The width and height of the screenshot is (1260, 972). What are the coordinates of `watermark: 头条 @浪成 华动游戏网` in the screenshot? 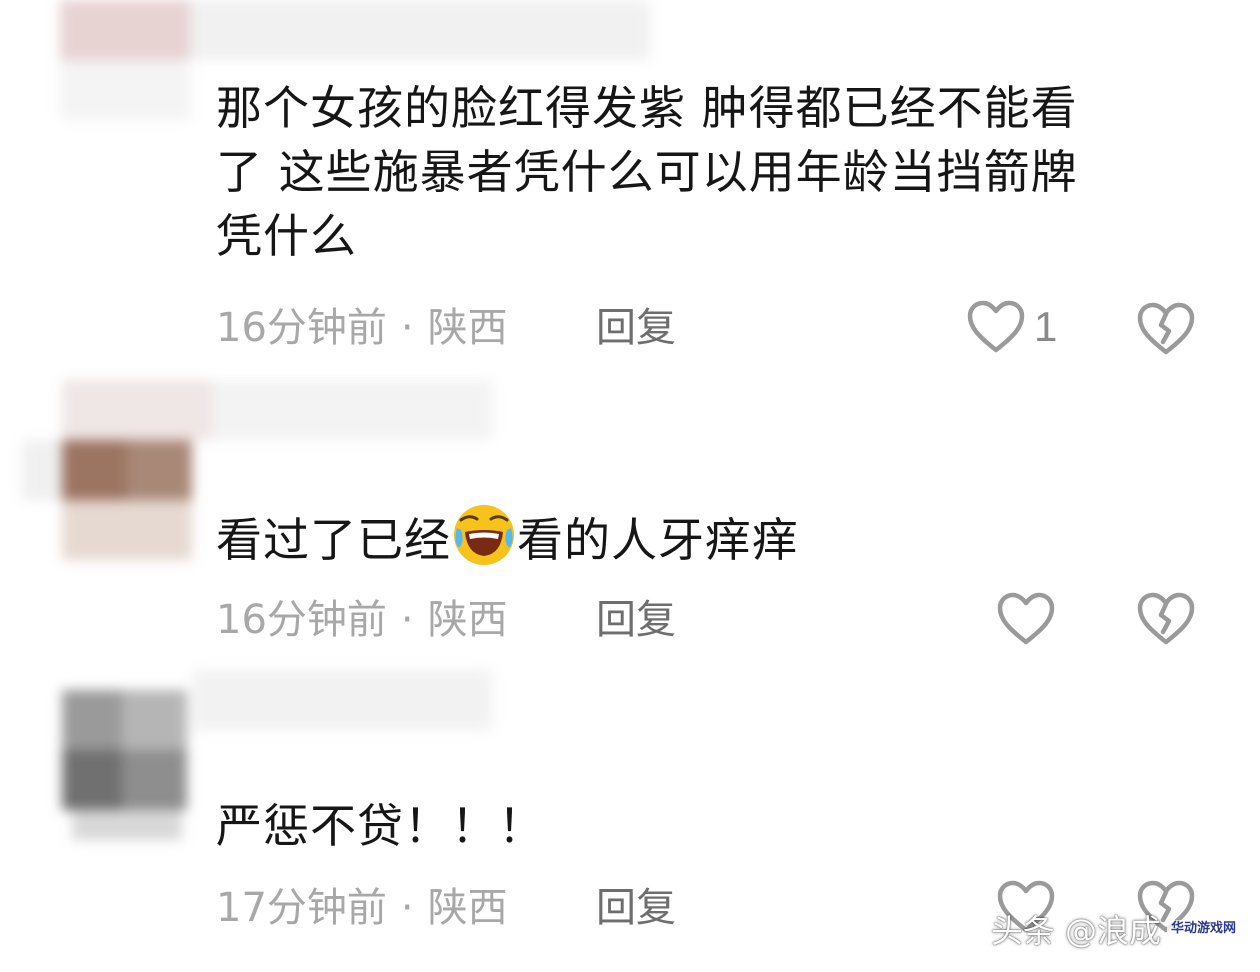 It's located at (1115, 929).